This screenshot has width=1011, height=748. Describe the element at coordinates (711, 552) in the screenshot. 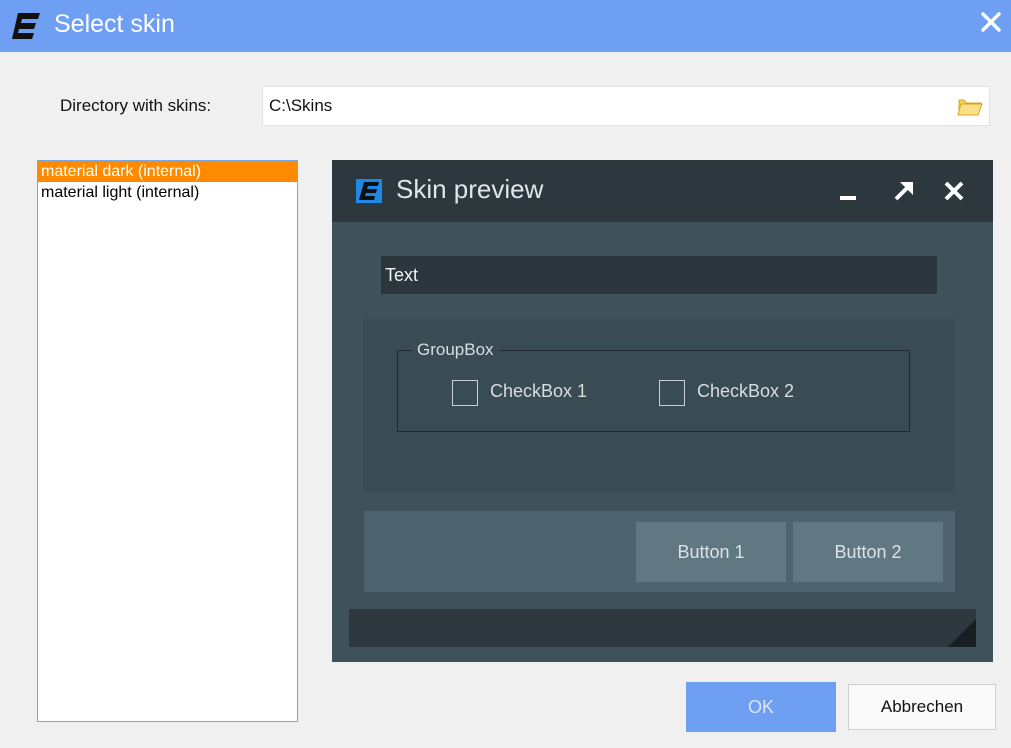

I see `button-1: Button 1` at that location.